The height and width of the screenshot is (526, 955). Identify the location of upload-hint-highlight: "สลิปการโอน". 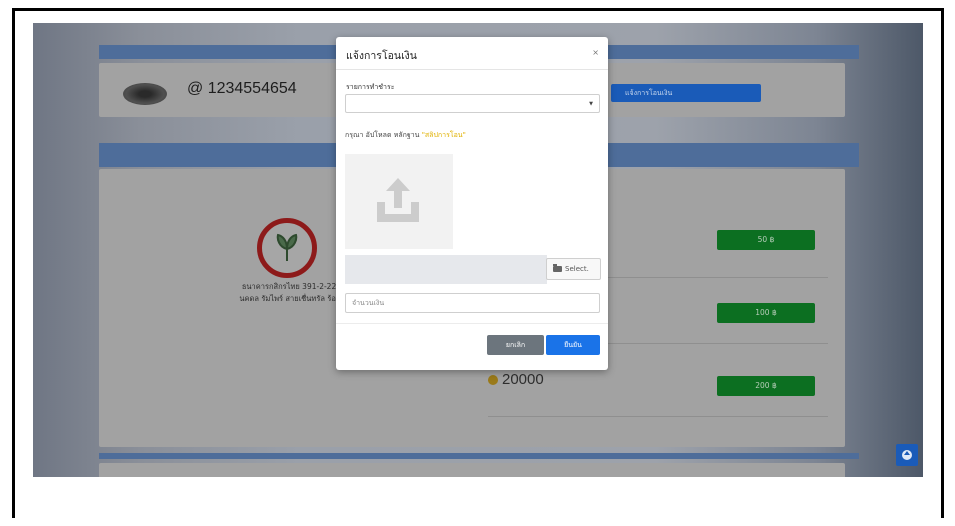
(443, 135).